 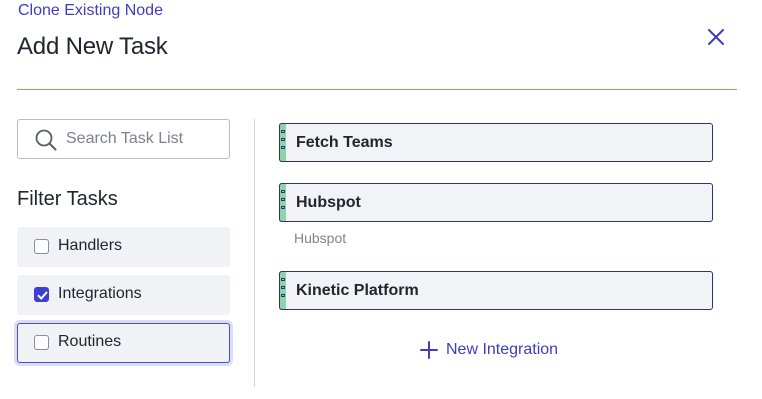 What do you see at coordinates (328, 202) in the screenshot?
I see `task-name: Hubspot` at bounding box center [328, 202].